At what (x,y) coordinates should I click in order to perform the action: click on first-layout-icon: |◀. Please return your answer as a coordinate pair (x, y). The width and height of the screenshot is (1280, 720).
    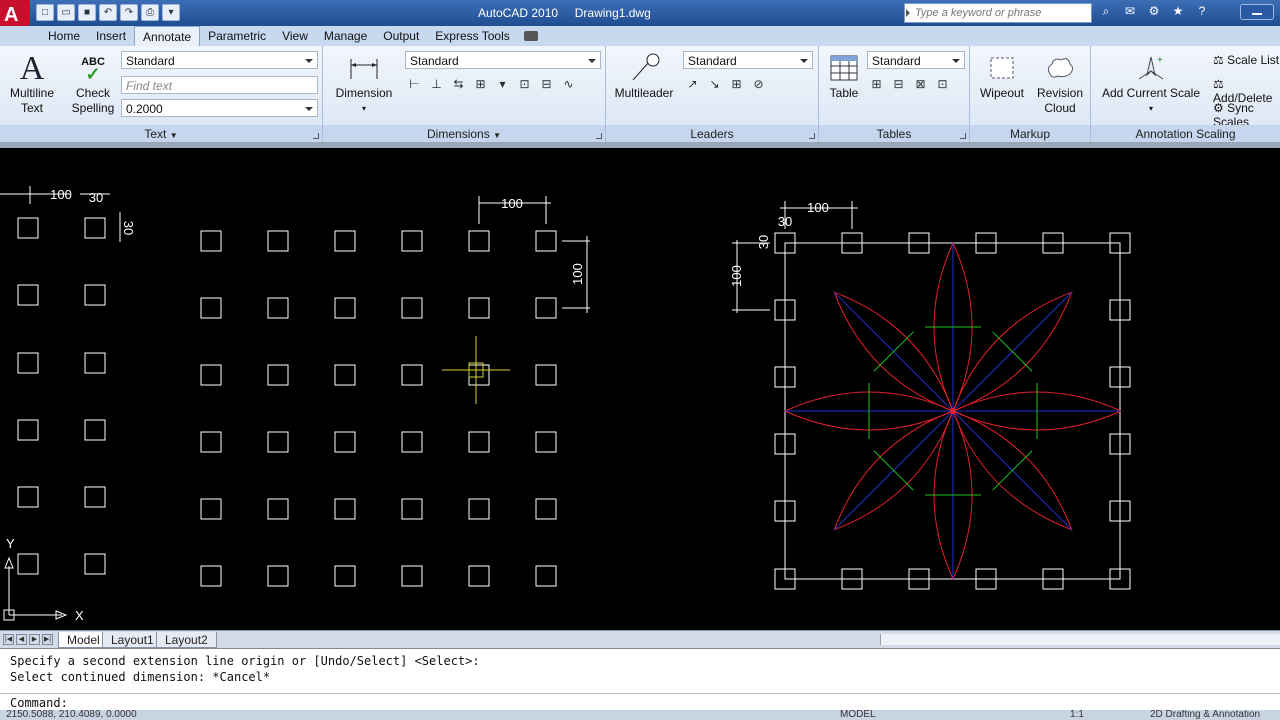
    Looking at the image, I should click on (8, 639).